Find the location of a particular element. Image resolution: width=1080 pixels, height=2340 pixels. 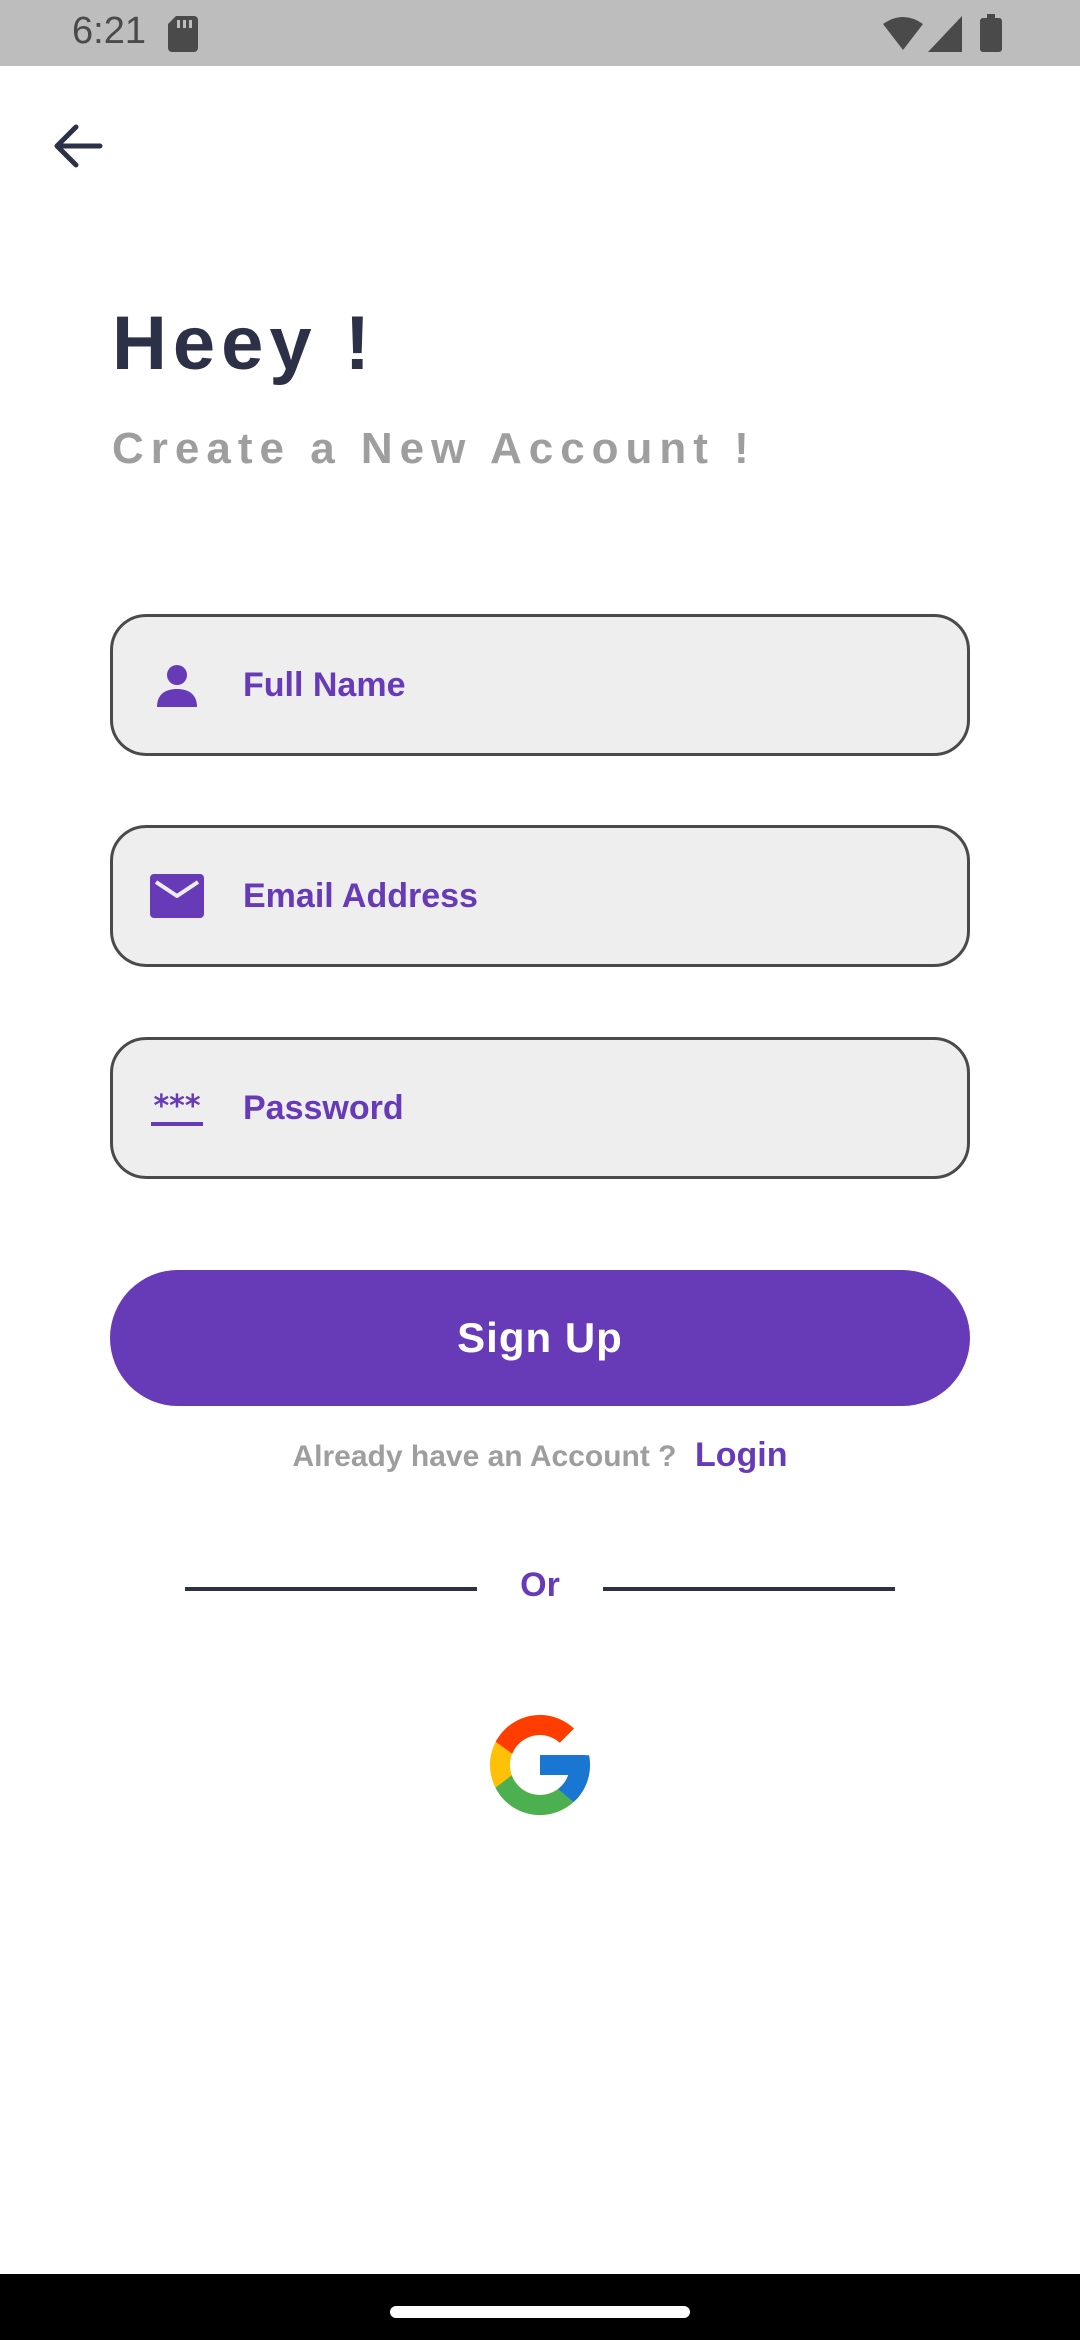

home-indicator is located at coordinates (540, 2312).